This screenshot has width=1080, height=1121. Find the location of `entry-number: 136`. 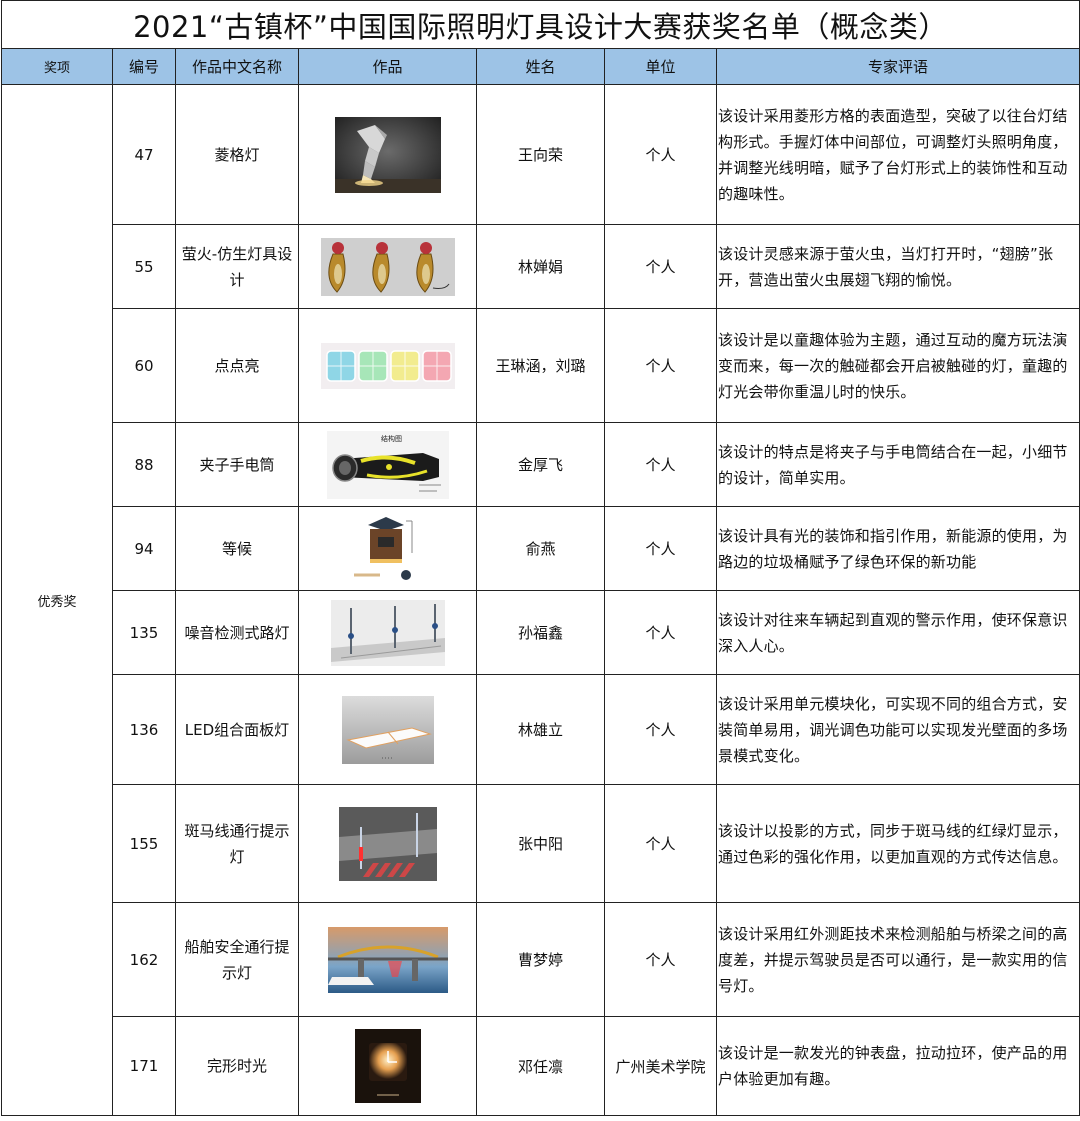

entry-number: 136 is located at coordinates (144, 729).